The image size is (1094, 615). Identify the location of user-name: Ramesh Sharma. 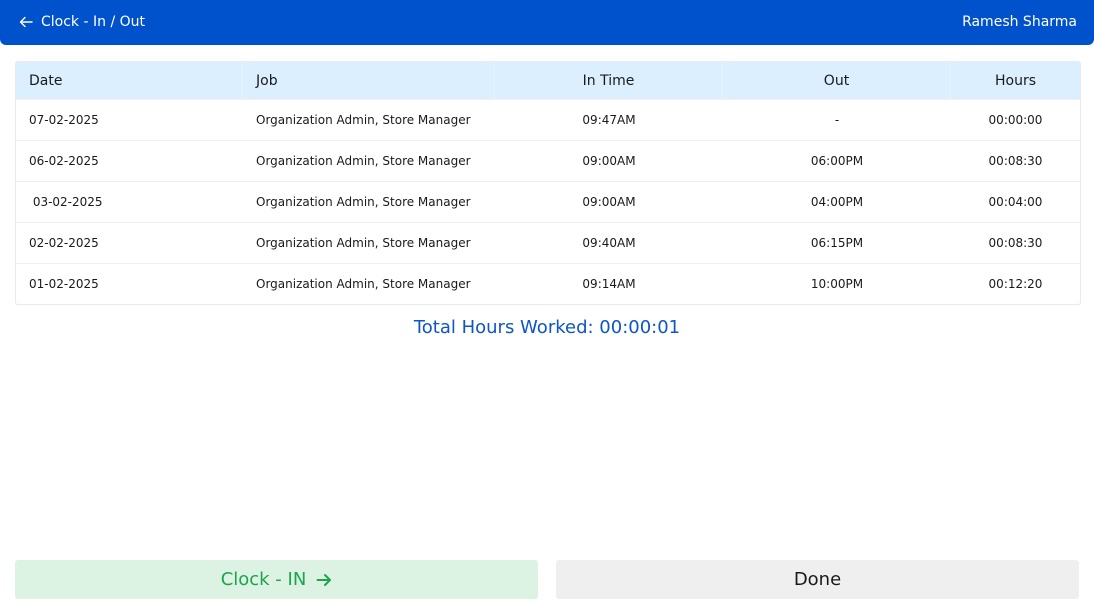
(1019, 22).